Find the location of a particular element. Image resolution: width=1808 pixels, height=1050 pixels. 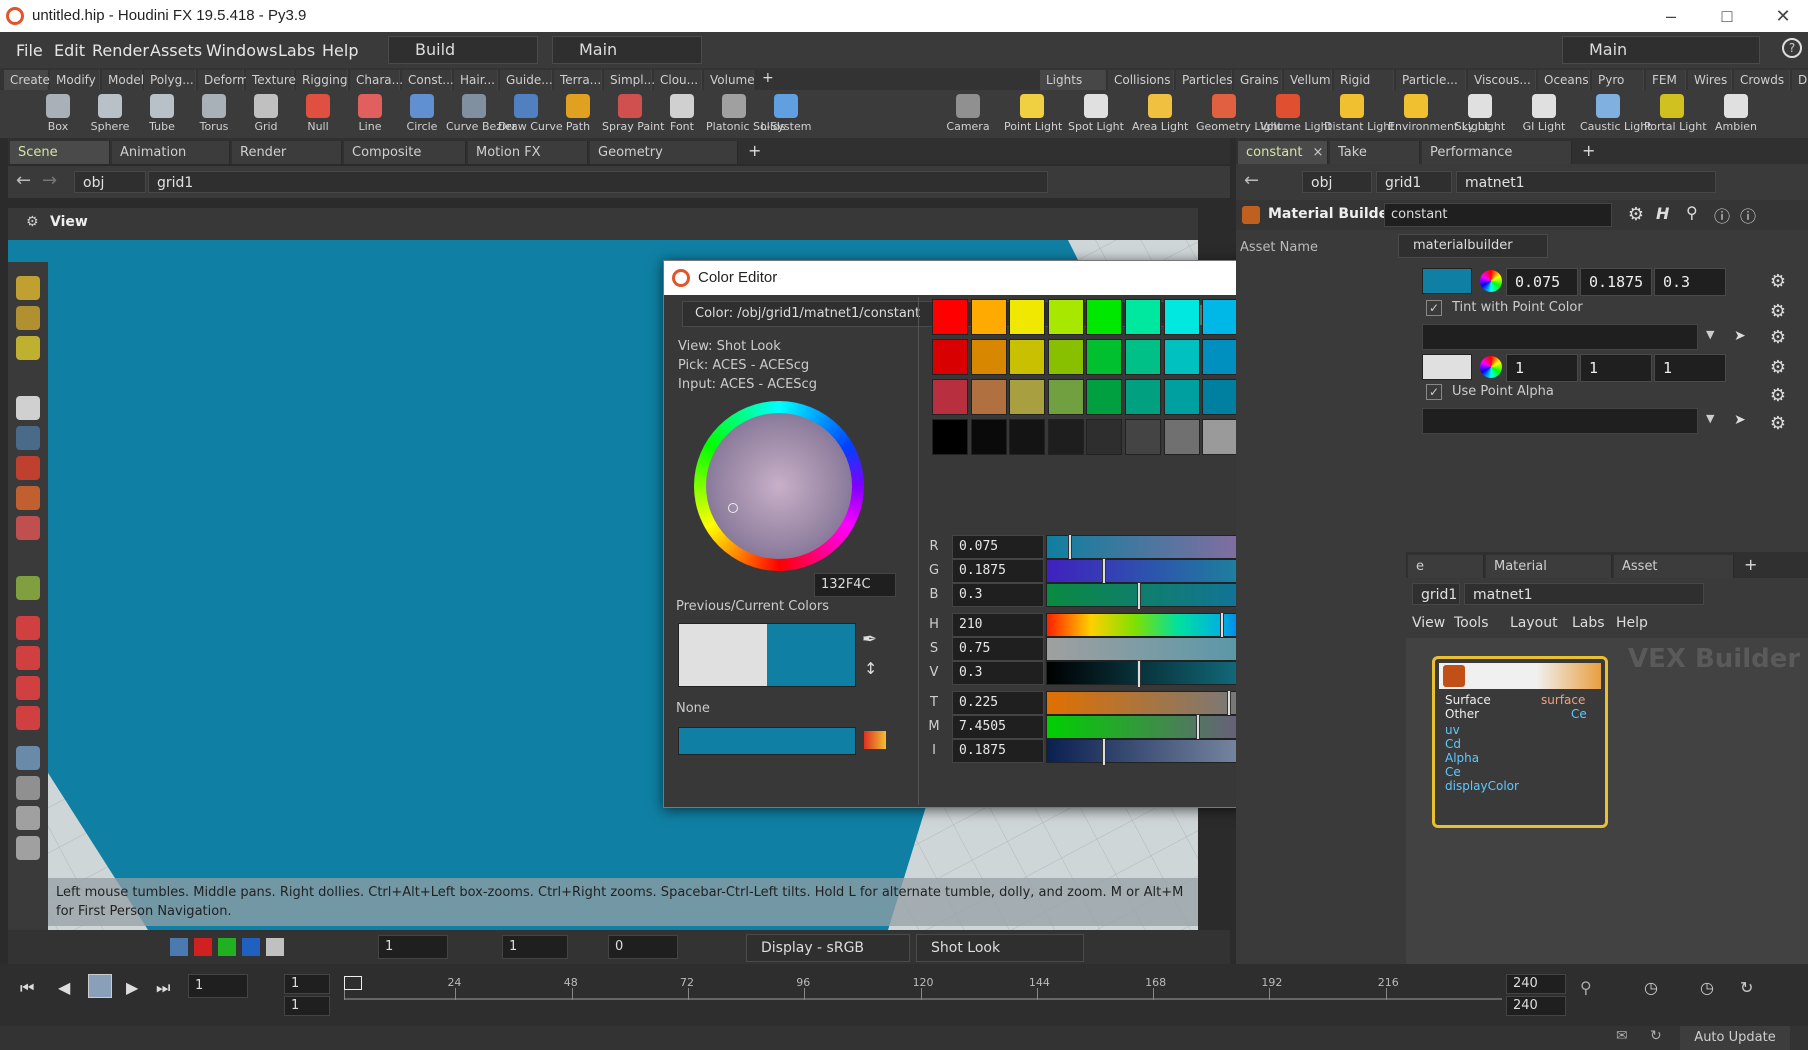

pick-attr-icon: ➤ is located at coordinates (1740, 420).